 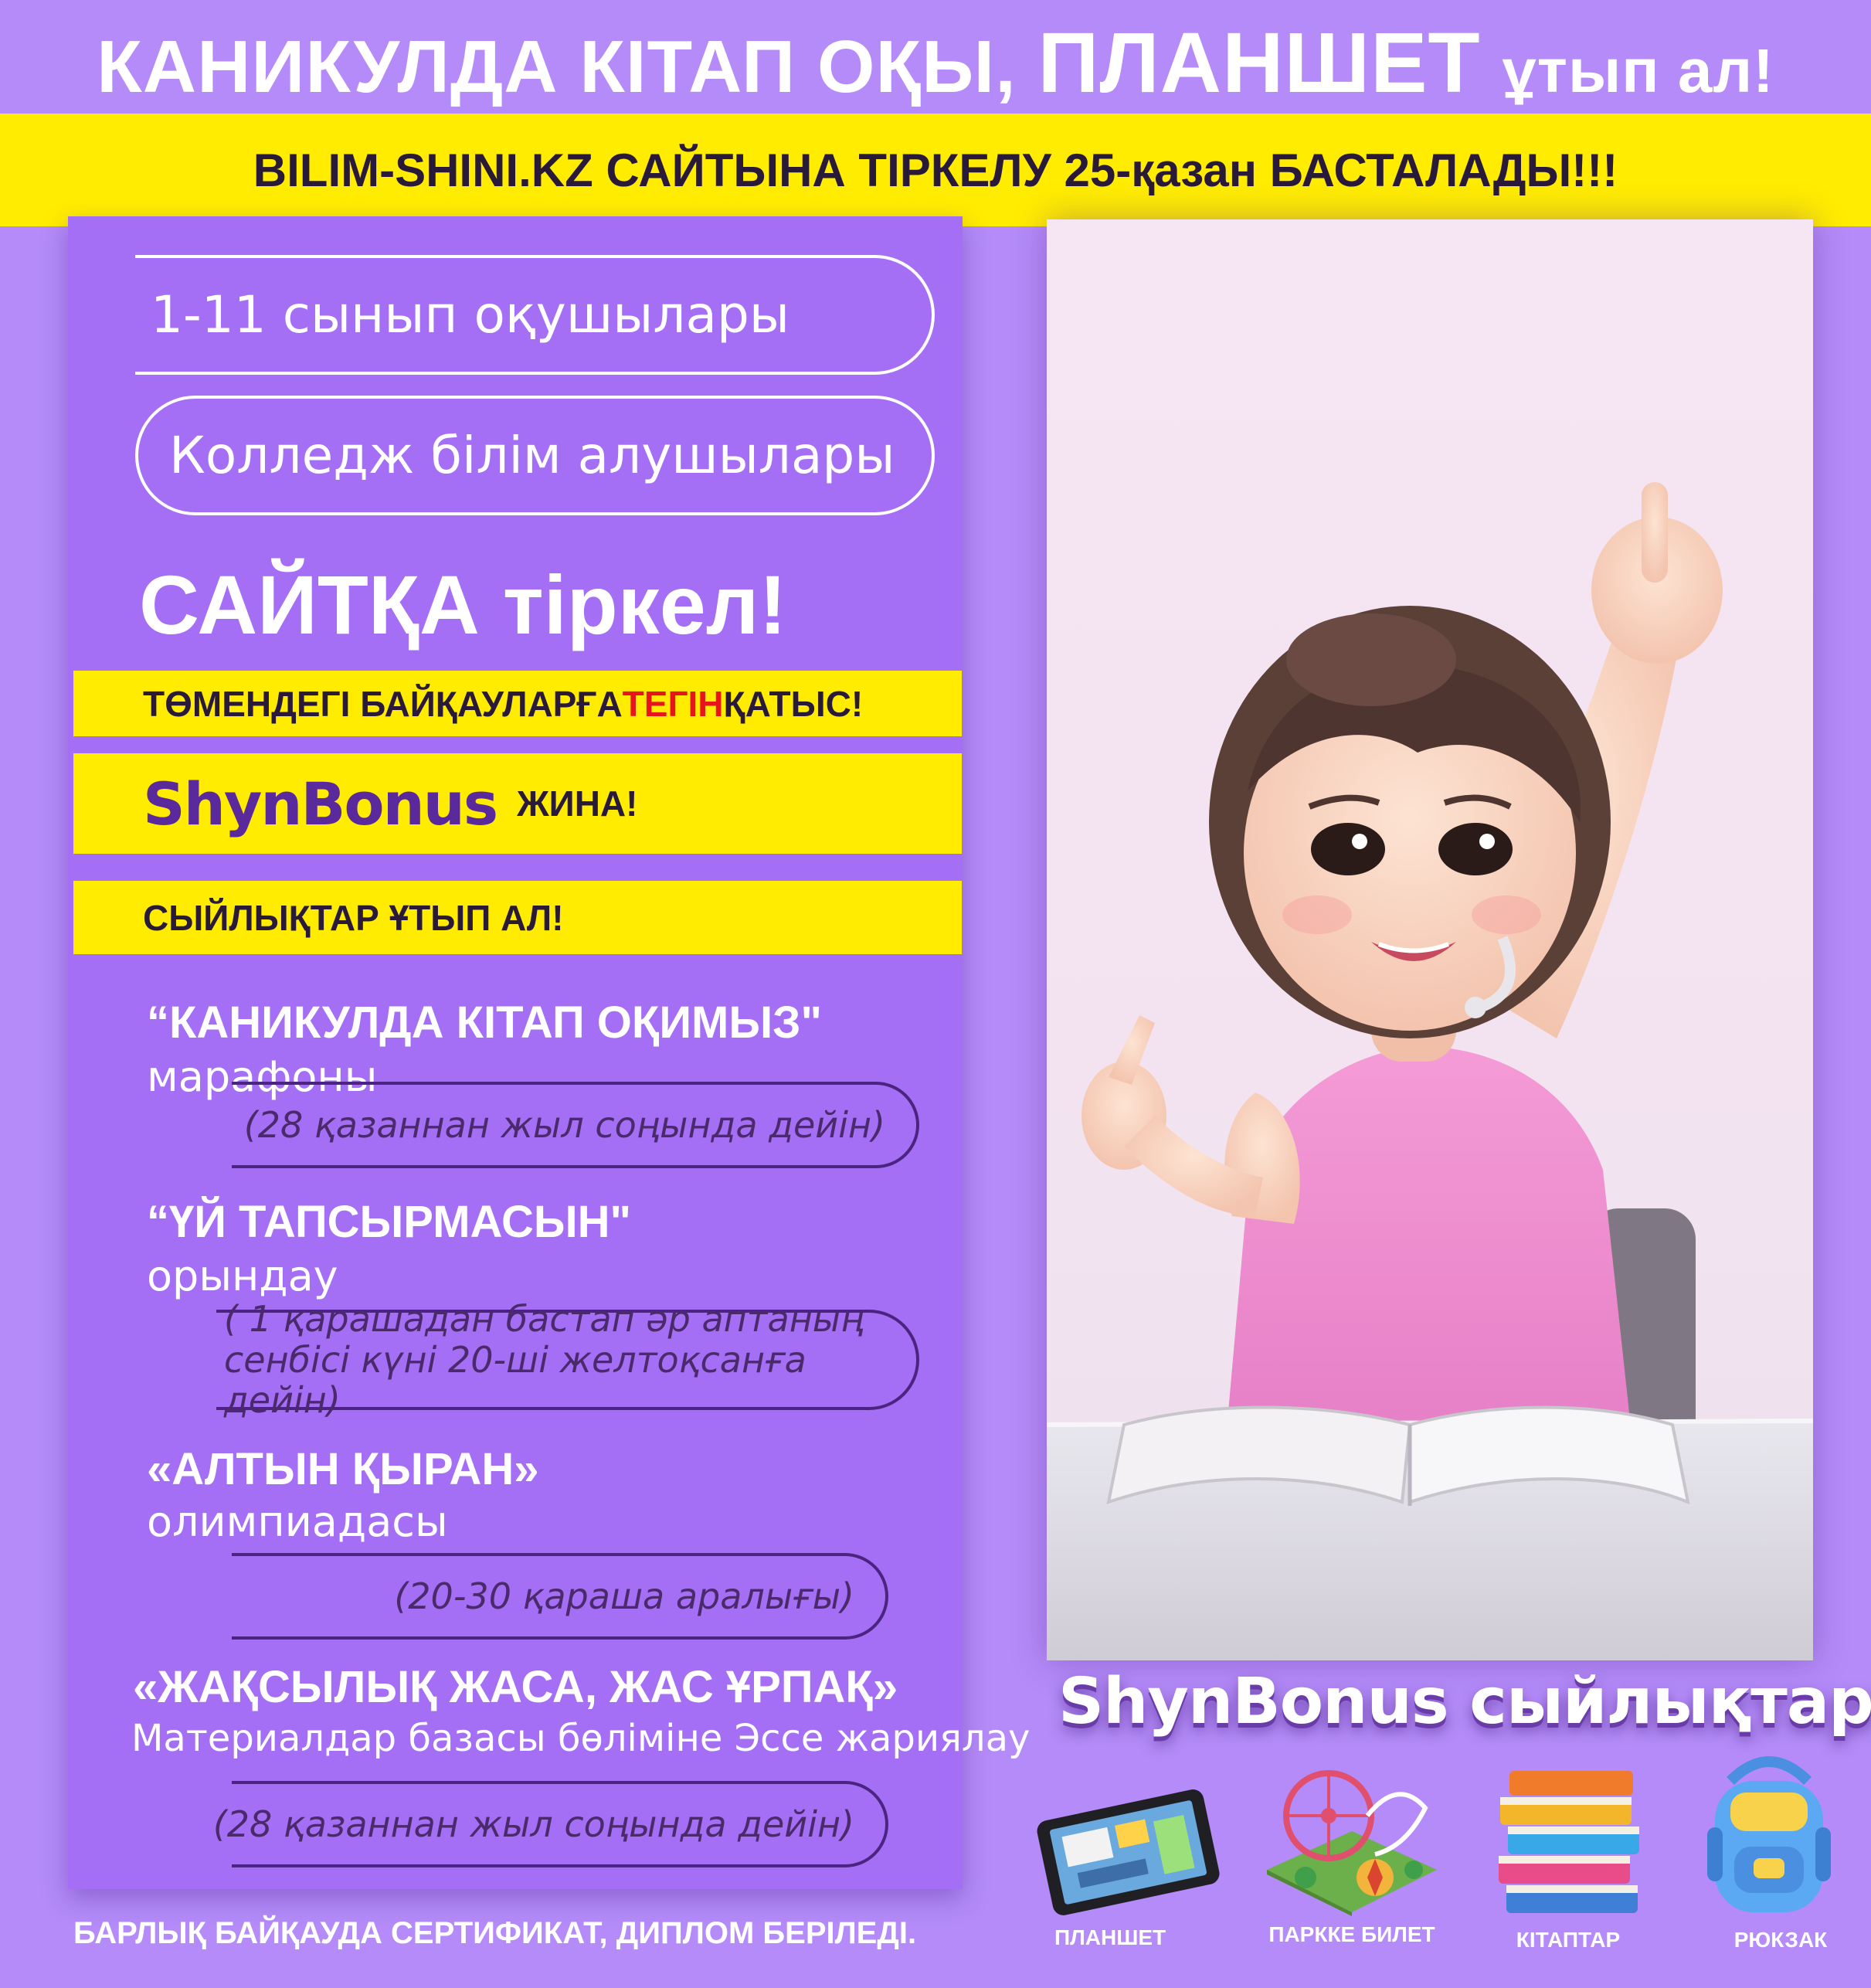 What do you see at coordinates (470, 315) in the screenshot?
I see `audience-grades-text: 1-11 сынып оқушылары` at bounding box center [470, 315].